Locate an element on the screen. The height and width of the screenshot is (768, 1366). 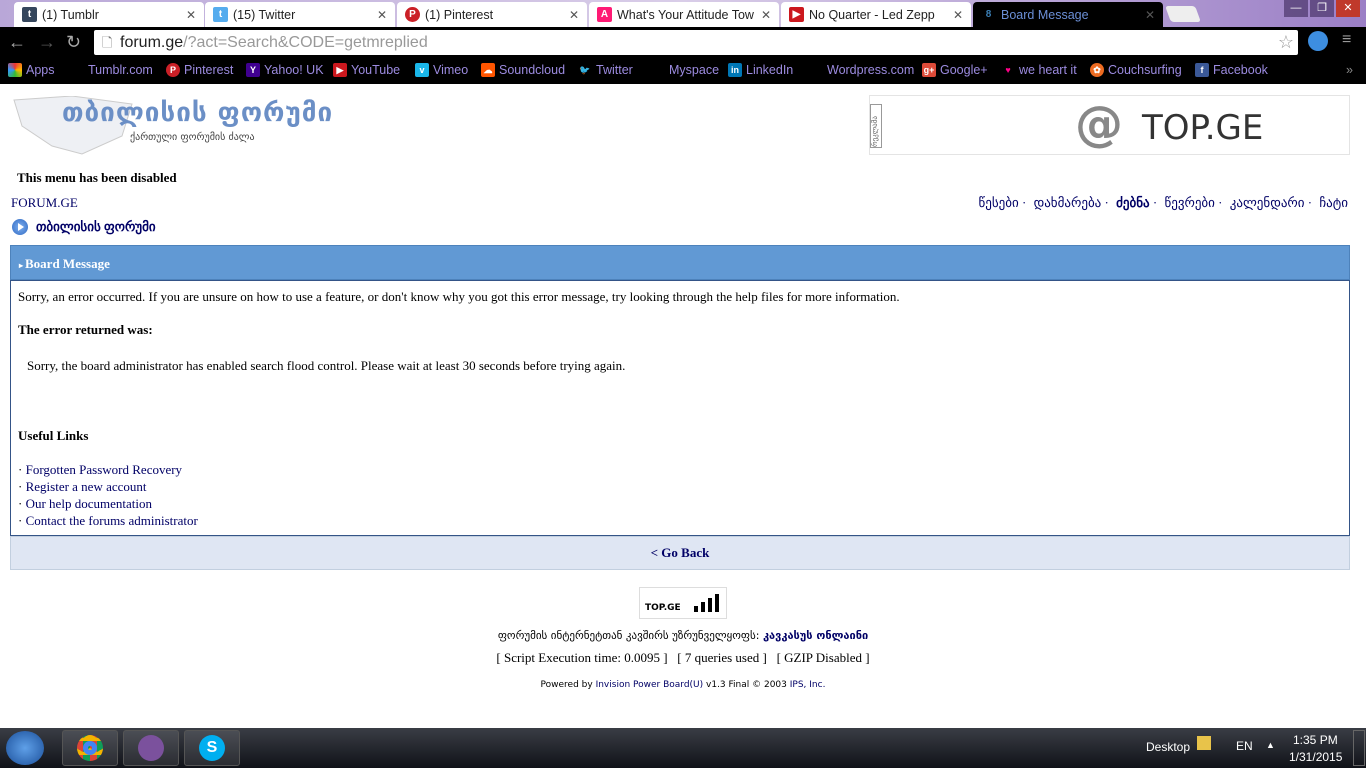
youtube-icon: ▶ is located at coordinates (340, 70).